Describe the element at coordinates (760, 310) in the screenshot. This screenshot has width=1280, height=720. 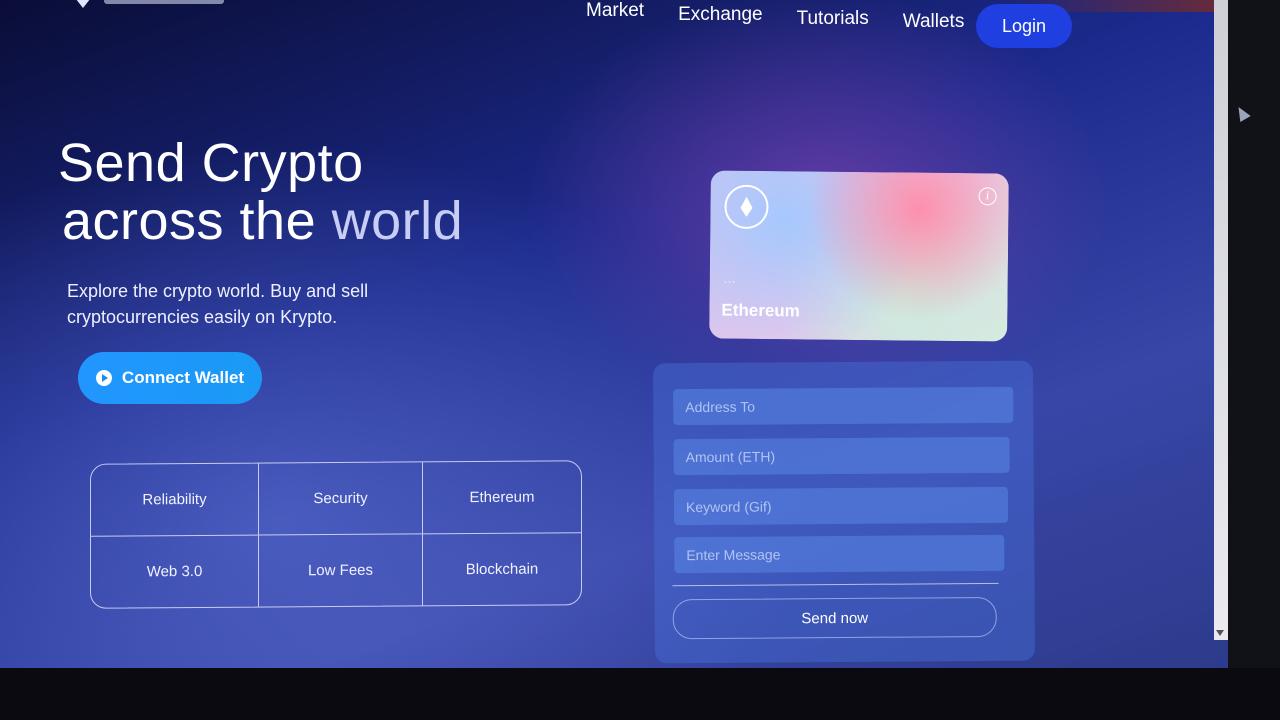
I see `card-network-label: Ethereum` at that location.